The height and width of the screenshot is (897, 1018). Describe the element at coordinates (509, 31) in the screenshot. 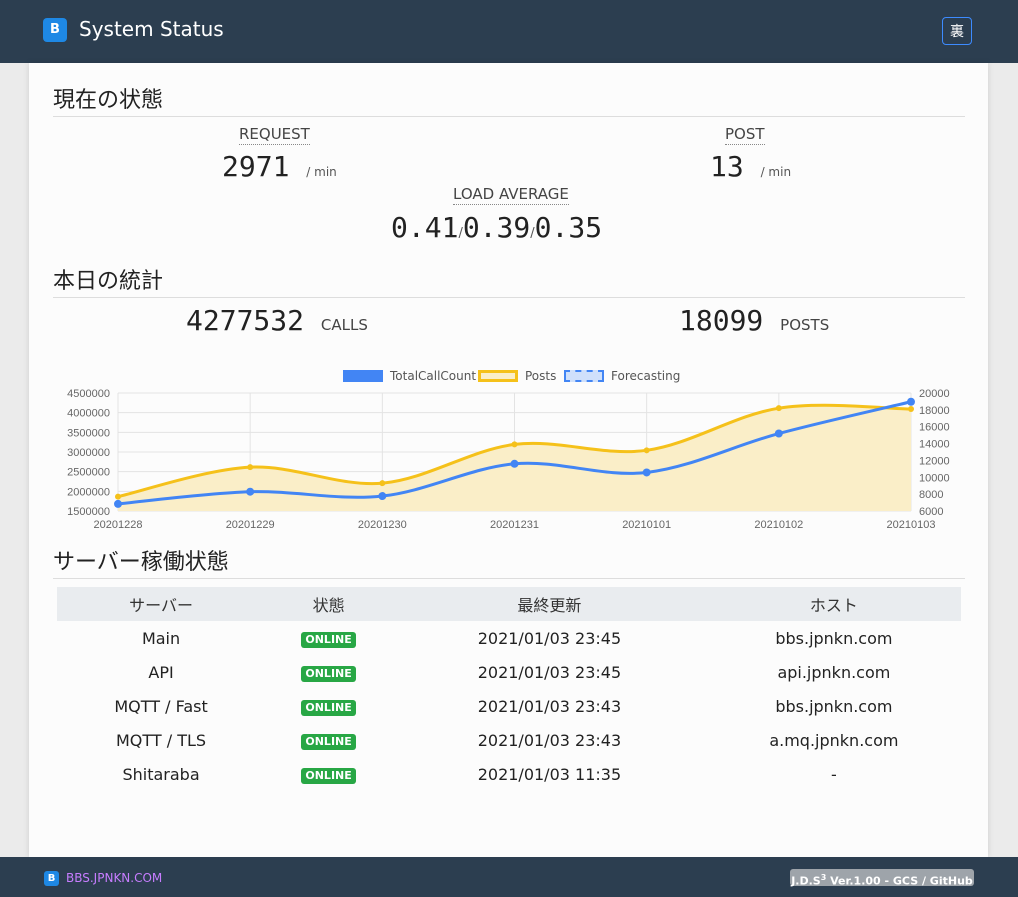

I see `top-navbar: B System Status 裏` at that location.